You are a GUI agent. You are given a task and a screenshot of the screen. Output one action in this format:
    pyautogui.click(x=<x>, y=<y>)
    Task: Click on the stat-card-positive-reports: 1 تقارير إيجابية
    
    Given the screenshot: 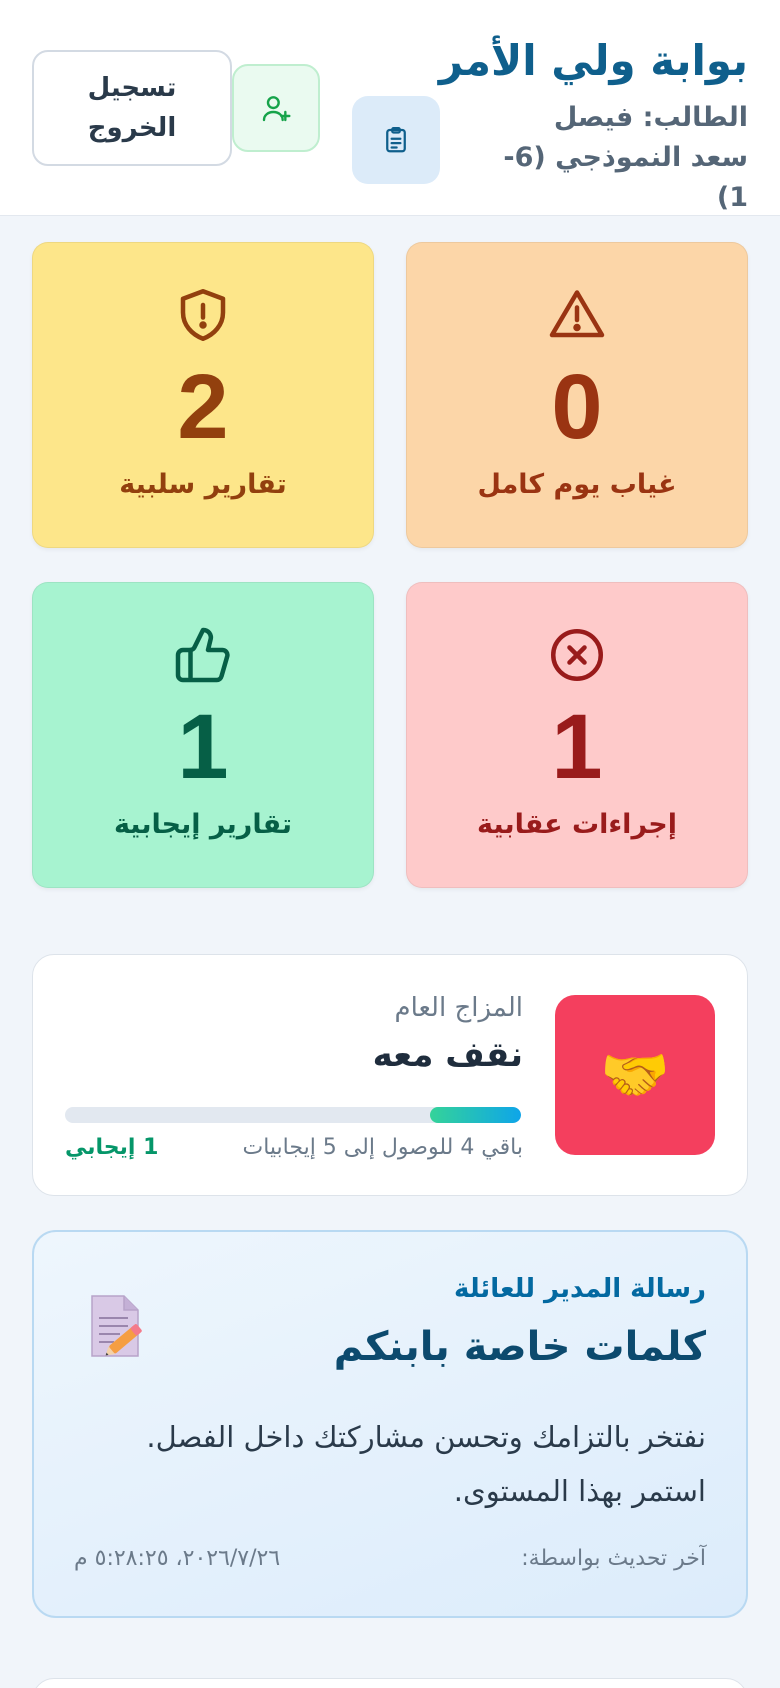 What is the action you would take?
    pyautogui.click(x=203, y=735)
    